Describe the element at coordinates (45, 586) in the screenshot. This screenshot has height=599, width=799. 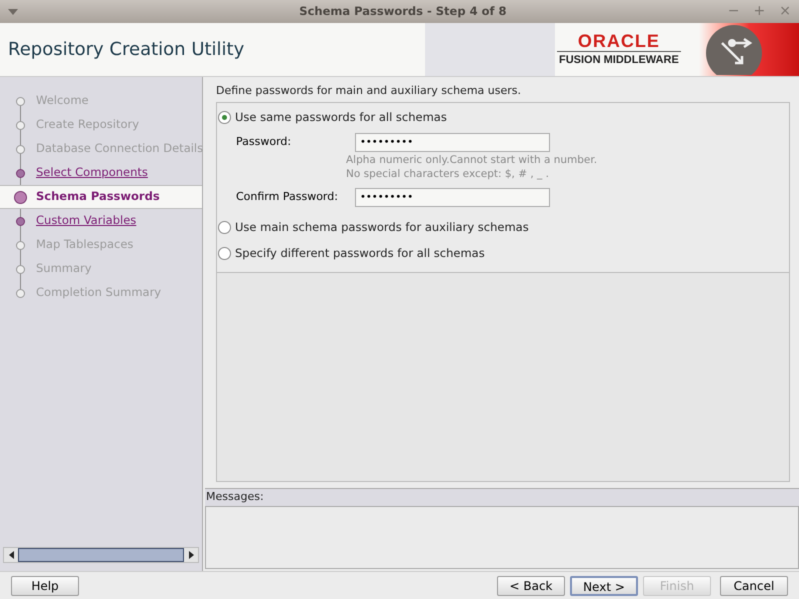
I see `help-button: Help` at that location.